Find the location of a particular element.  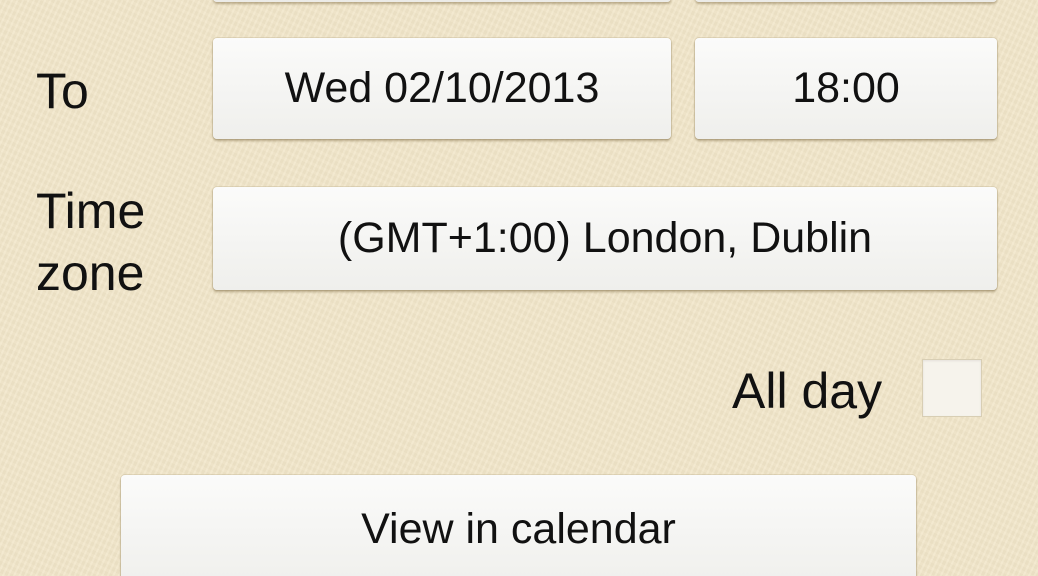

timezone-label-line2: zone is located at coordinates (90, 273).